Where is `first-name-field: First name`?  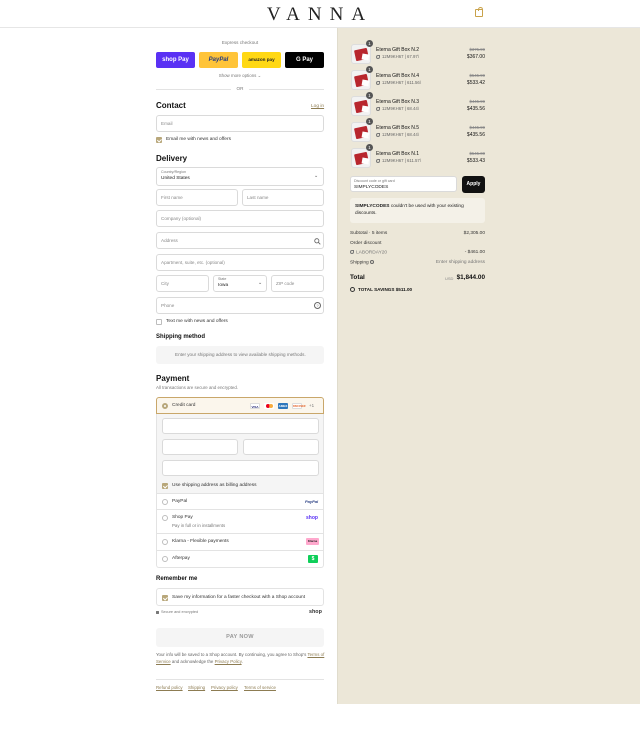
first-name-field: First name is located at coordinates (197, 197).